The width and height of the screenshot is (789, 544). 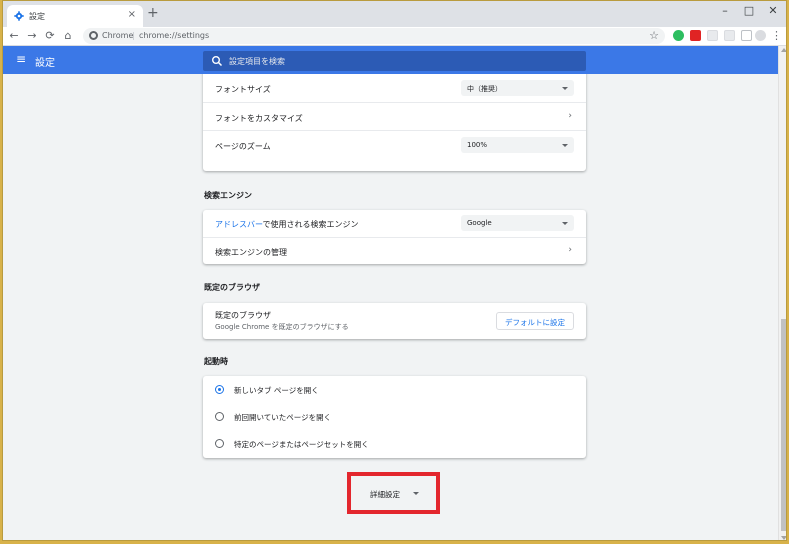 What do you see at coordinates (479, 223) in the screenshot?
I see `search-engine-value: Google` at bounding box center [479, 223].